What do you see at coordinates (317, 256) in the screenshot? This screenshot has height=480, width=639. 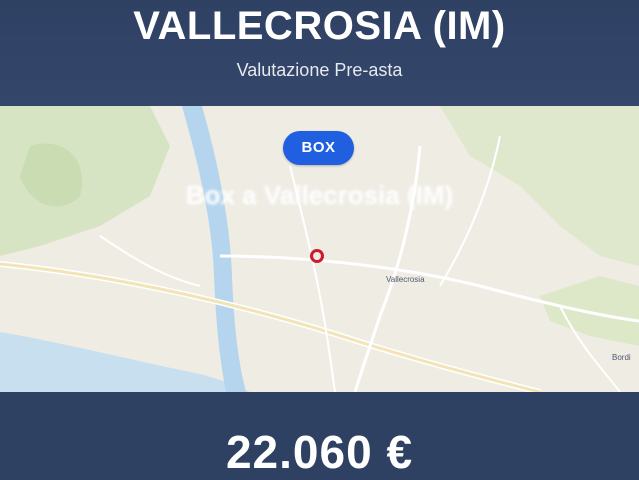 I see `location-pin-icon` at bounding box center [317, 256].